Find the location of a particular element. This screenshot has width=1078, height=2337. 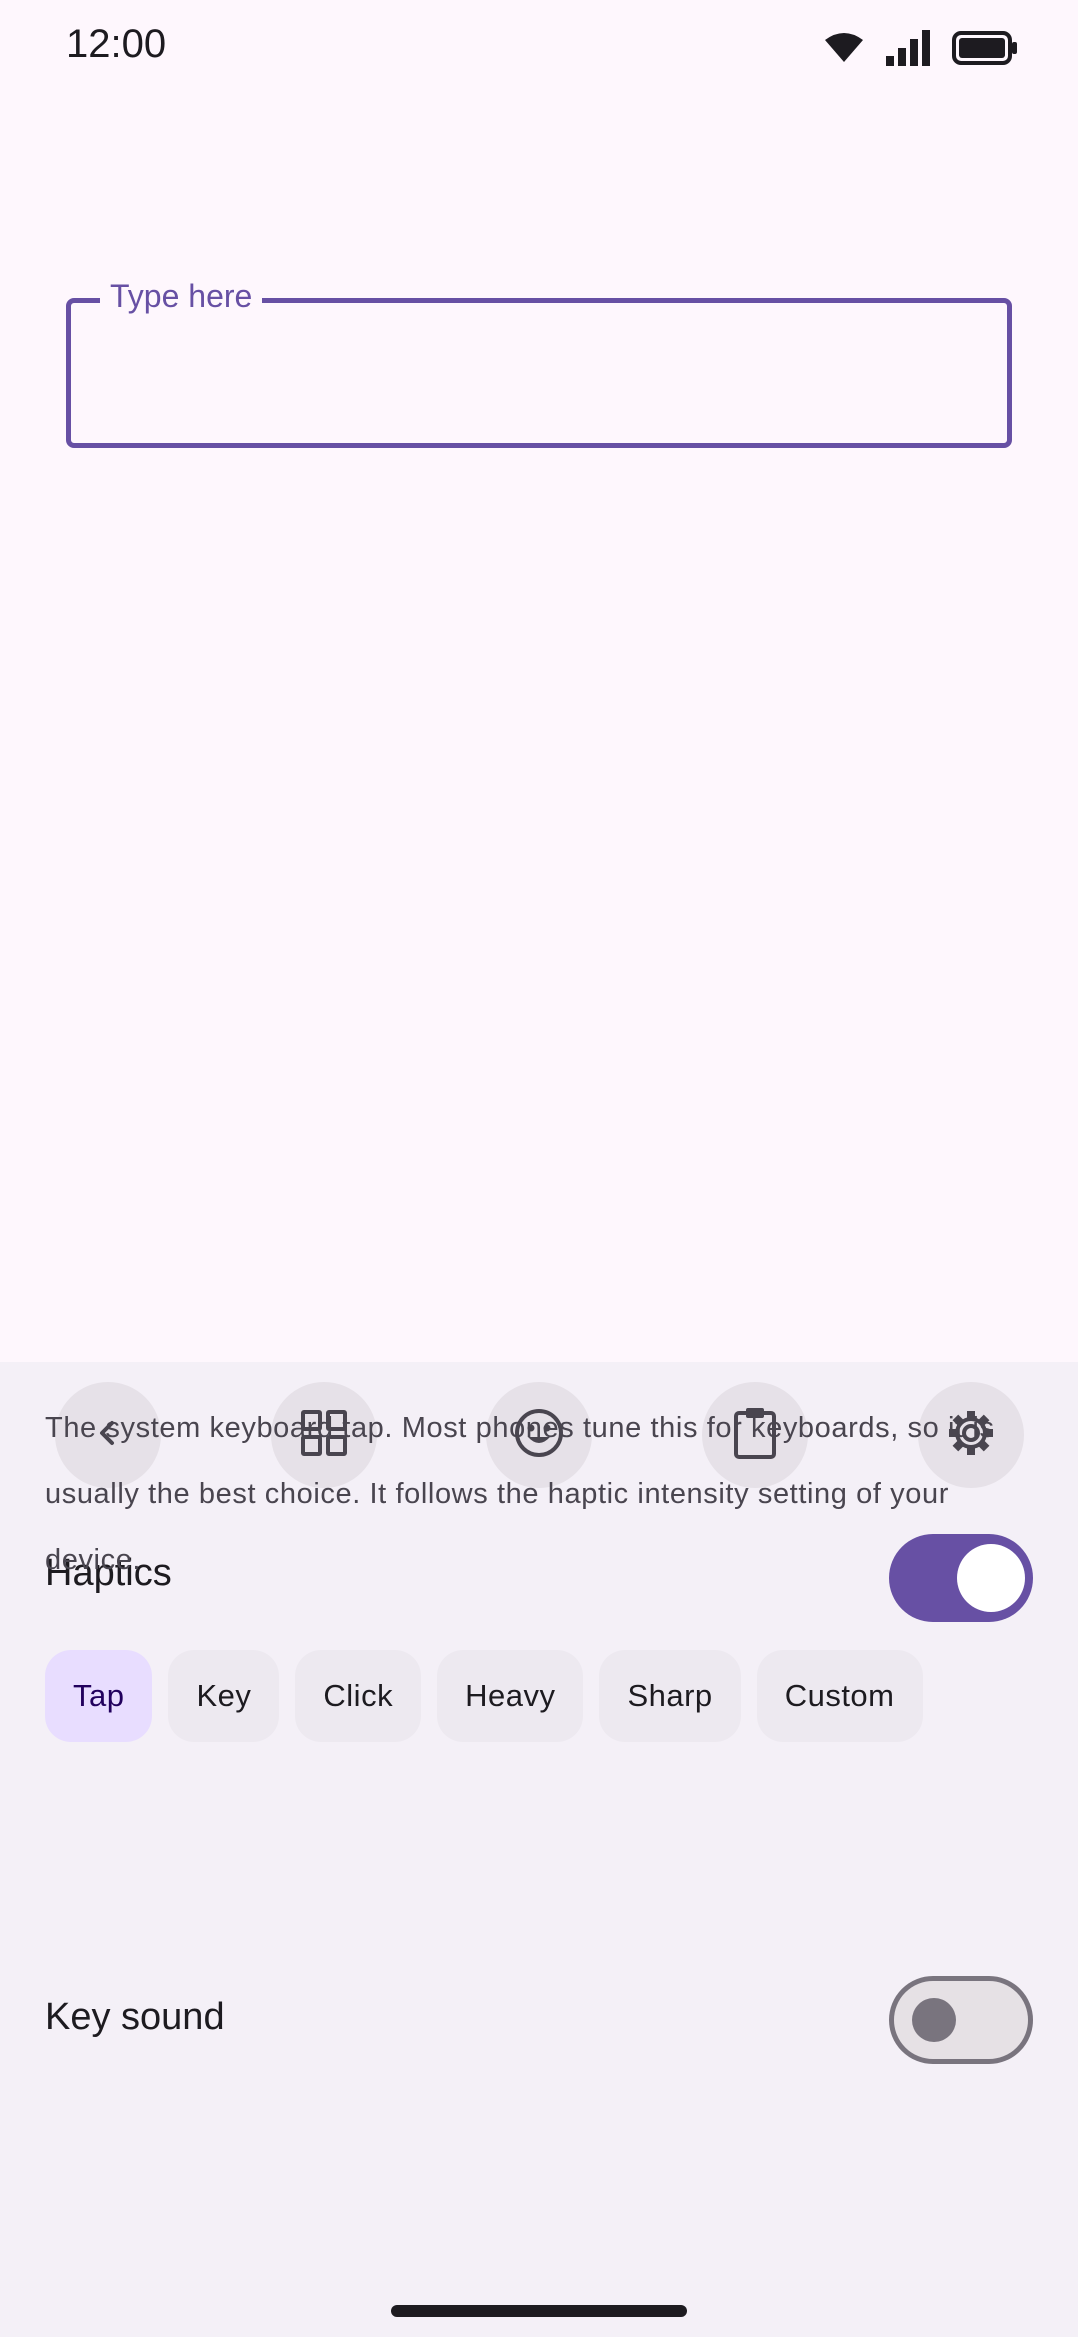

chip-heavy: Heavy is located at coordinates (510, 1696).